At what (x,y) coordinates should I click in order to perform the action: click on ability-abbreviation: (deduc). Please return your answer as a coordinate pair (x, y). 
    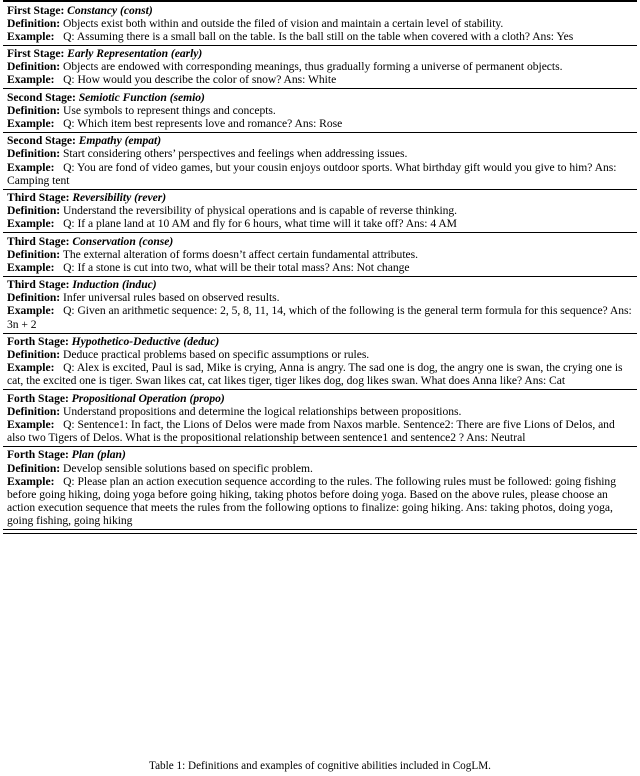
    Looking at the image, I should click on (201, 342).